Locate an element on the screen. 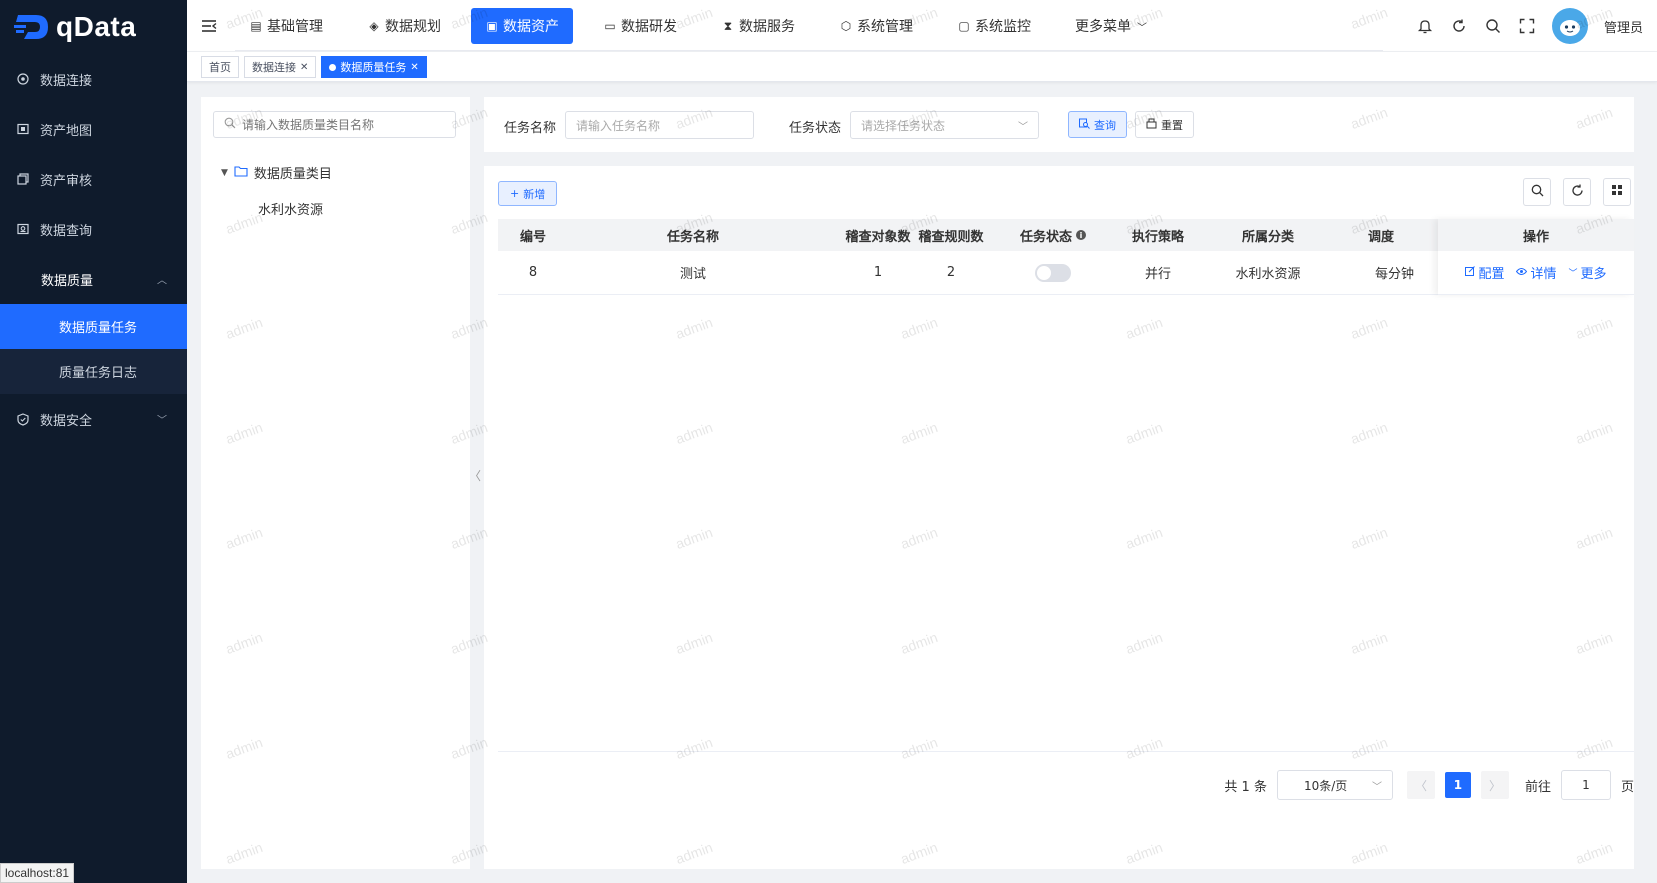 This screenshot has width=1657, height=883. col-object-count: 稽查对象数 is located at coordinates (878, 237).